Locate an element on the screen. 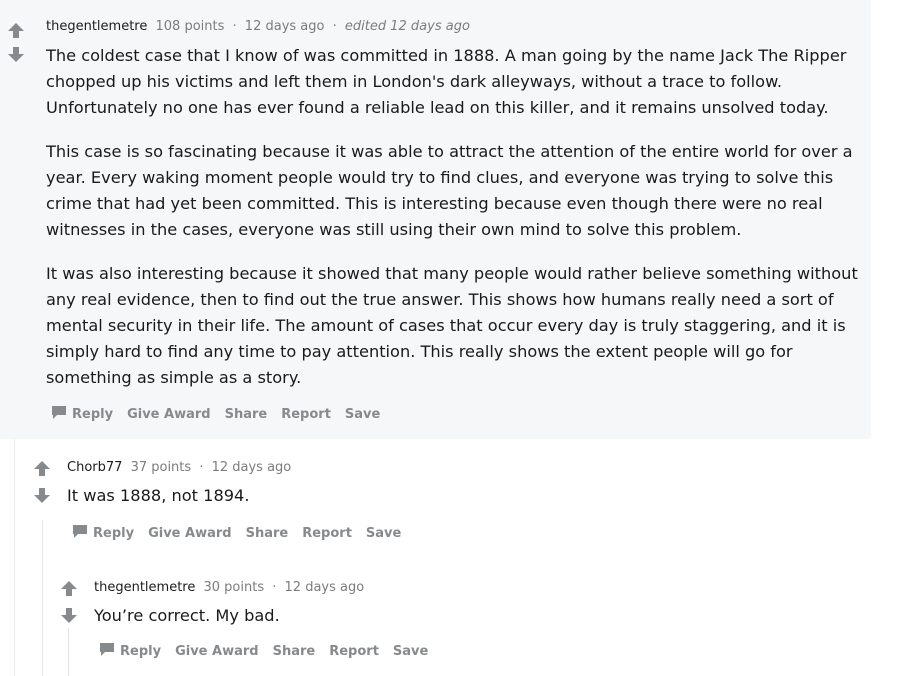  comment-author: Chorb77 is located at coordinates (94, 467).